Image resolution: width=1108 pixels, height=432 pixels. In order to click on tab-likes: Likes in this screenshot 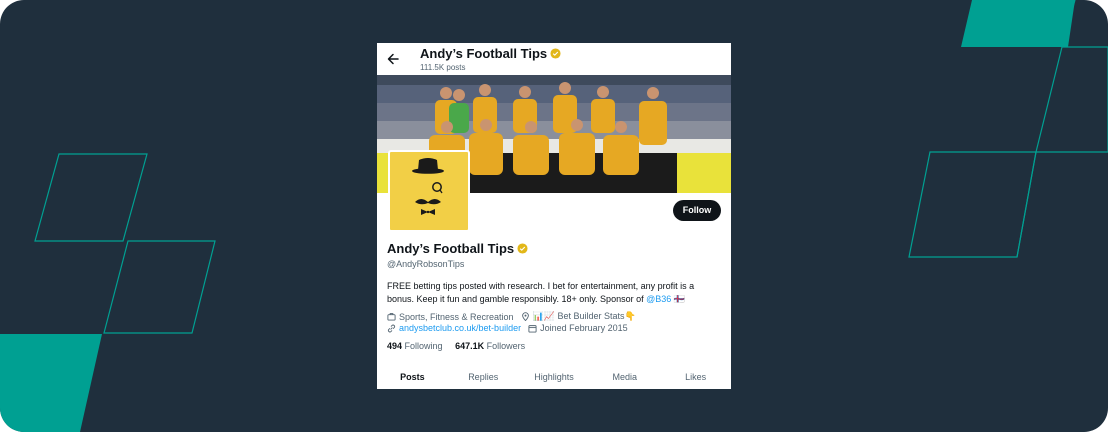, I will do `click(695, 377)`.